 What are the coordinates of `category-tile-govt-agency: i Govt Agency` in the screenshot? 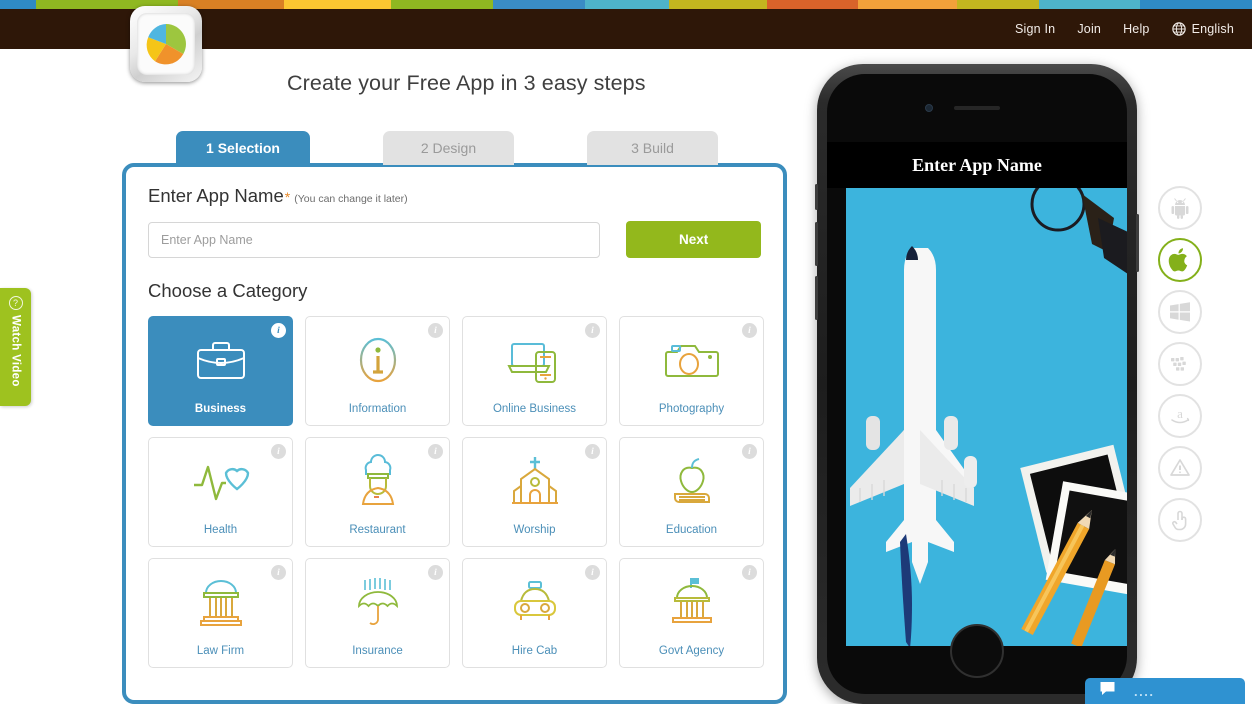 It's located at (691, 613).